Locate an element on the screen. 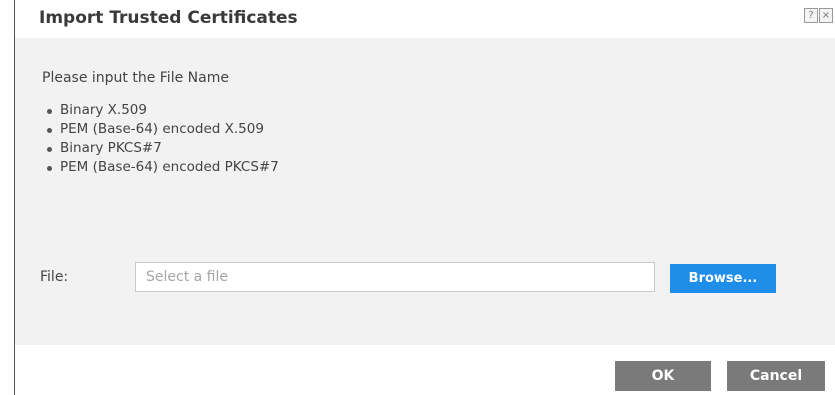 The height and width of the screenshot is (395, 835). question-icon: ? is located at coordinates (811, 15).